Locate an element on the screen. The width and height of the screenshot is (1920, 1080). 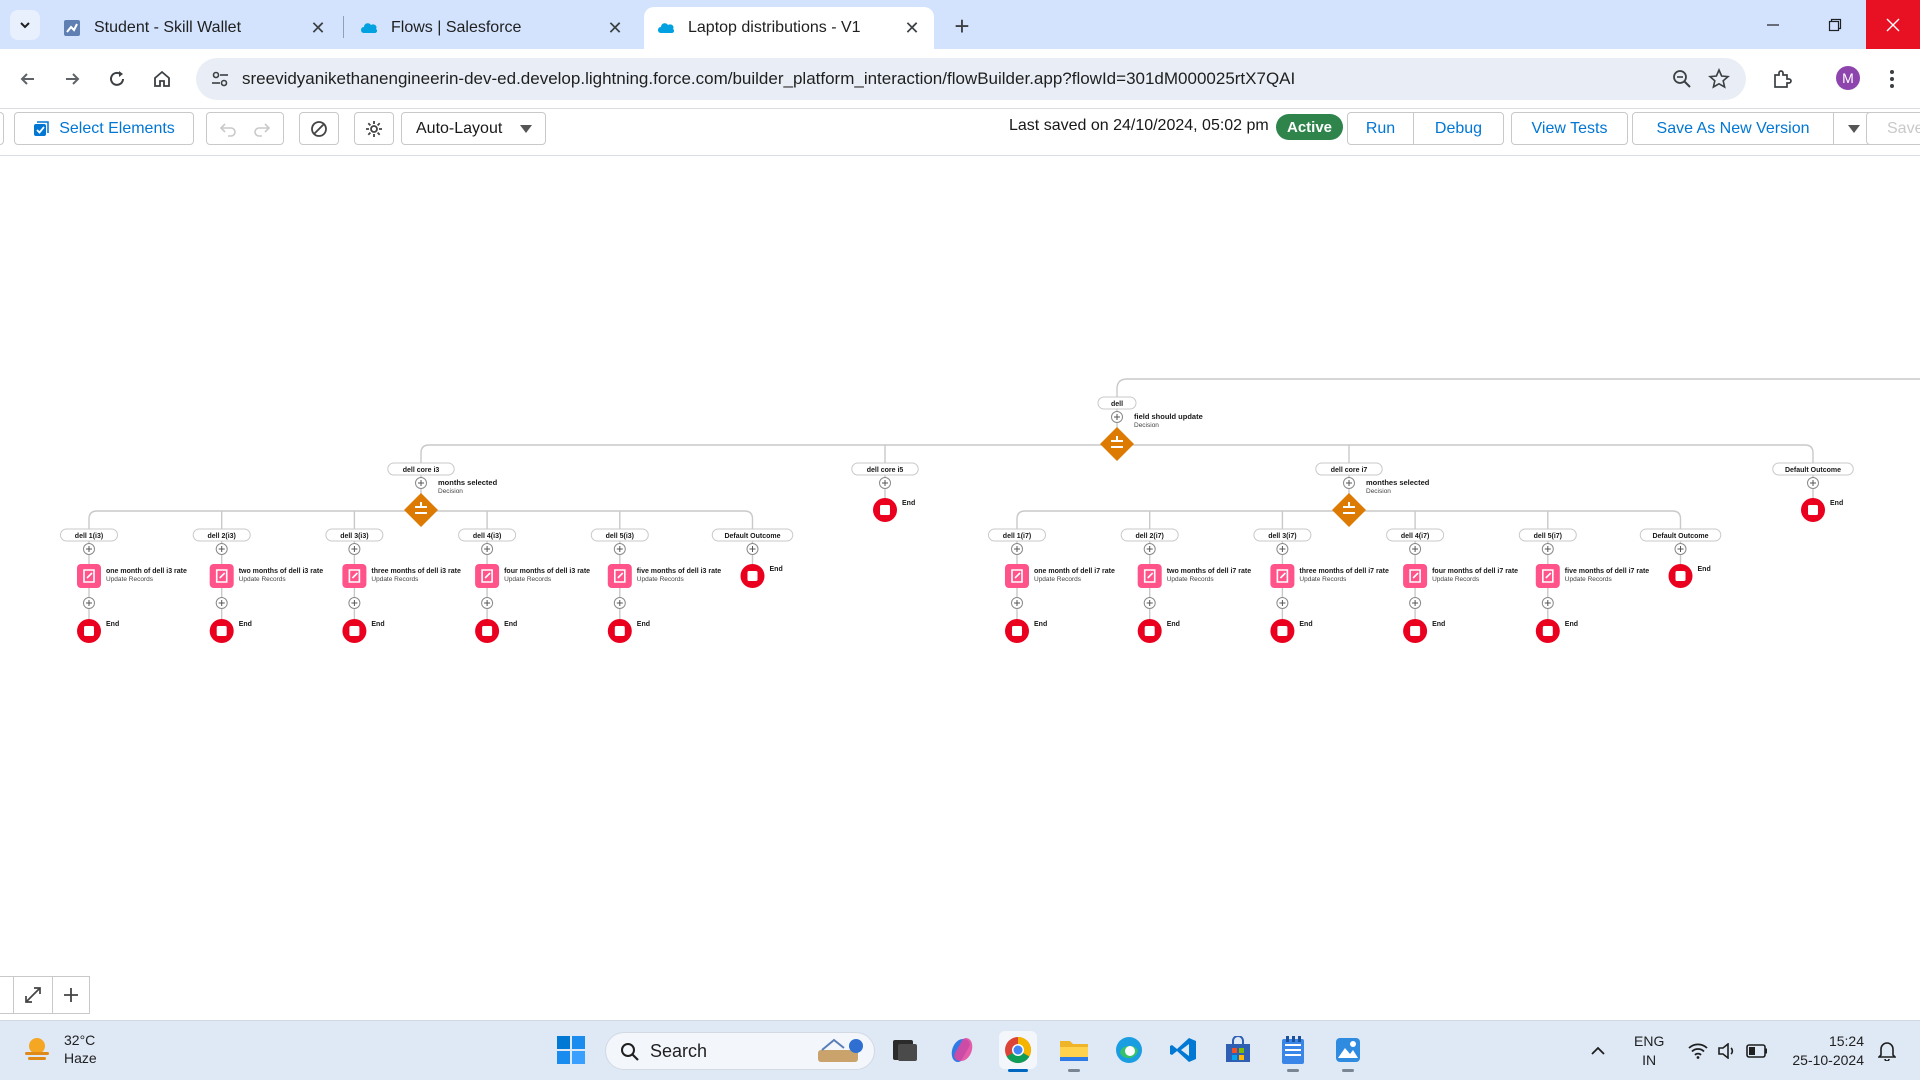
search-label: Search is located at coordinates (679, 1050).